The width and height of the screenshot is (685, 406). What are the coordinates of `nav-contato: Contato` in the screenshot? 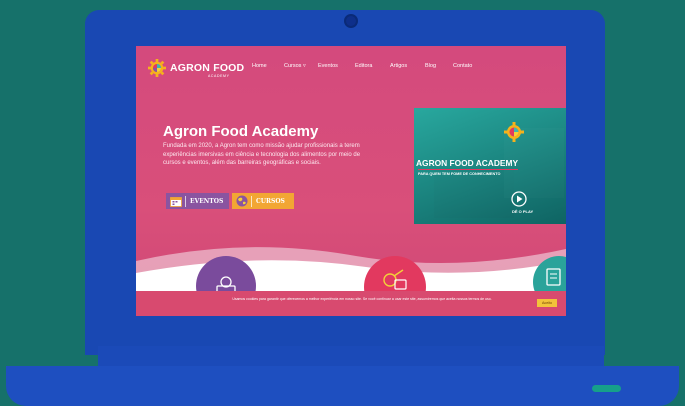 It's located at (462, 66).